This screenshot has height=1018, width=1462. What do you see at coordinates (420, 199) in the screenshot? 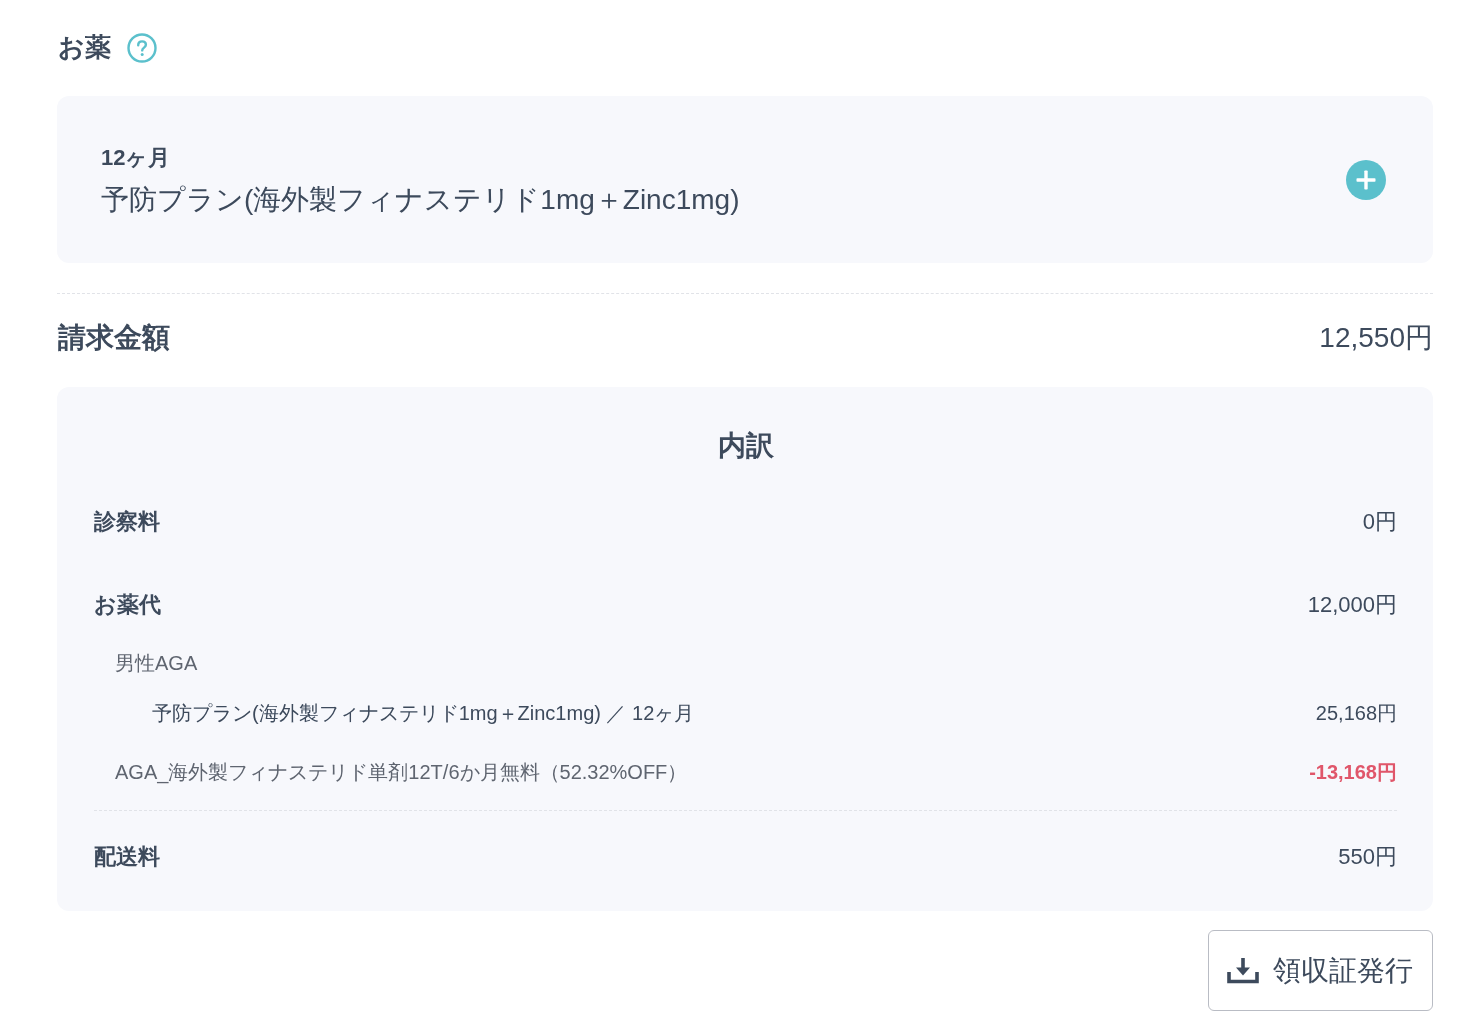
I see `plan-name: 予防プラン(海外製フィナステリド1mg＋Zinc1mg)` at bounding box center [420, 199].